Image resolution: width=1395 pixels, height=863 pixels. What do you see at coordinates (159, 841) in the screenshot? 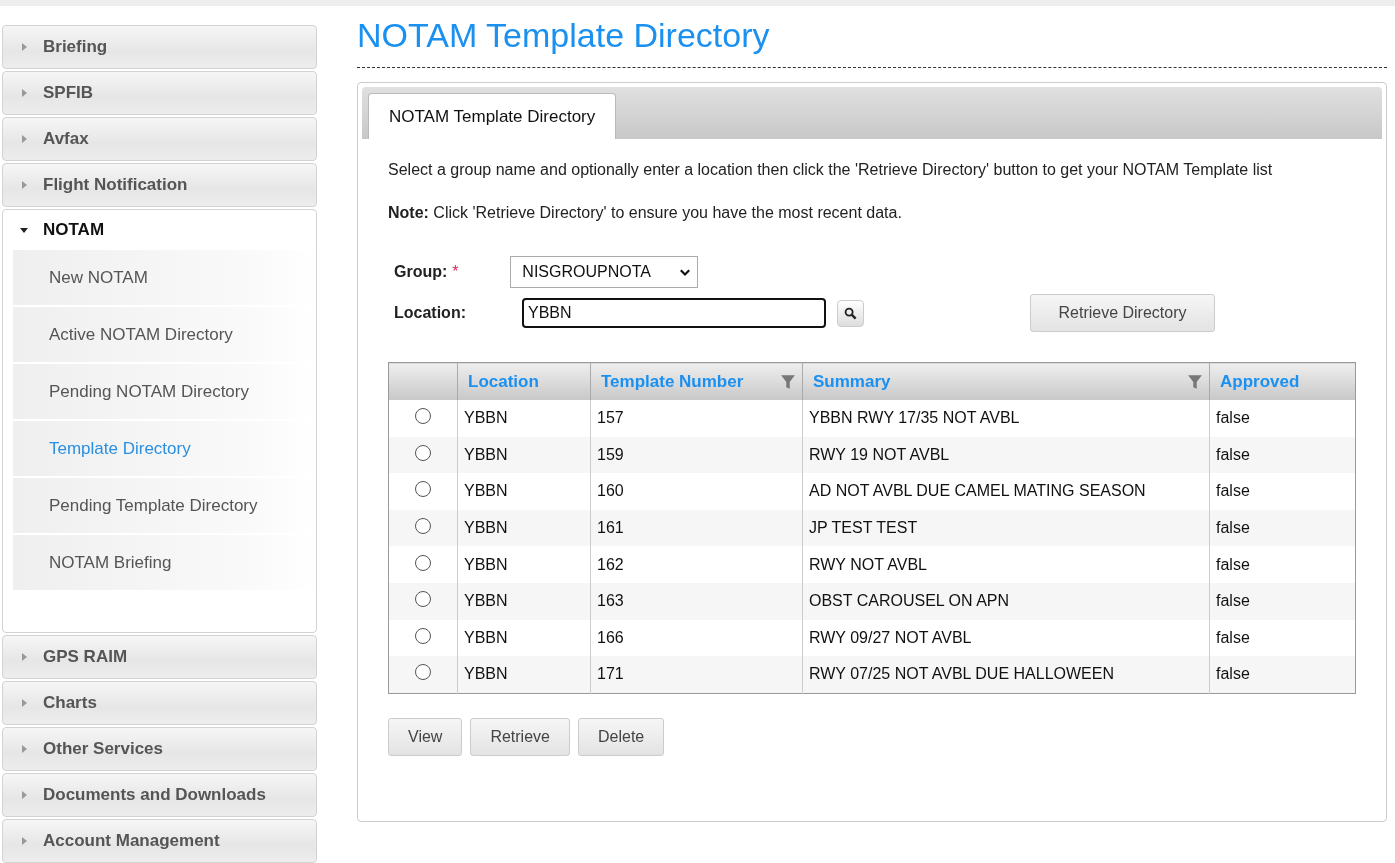
I see `sidebar-section: Account Management` at bounding box center [159, 841].